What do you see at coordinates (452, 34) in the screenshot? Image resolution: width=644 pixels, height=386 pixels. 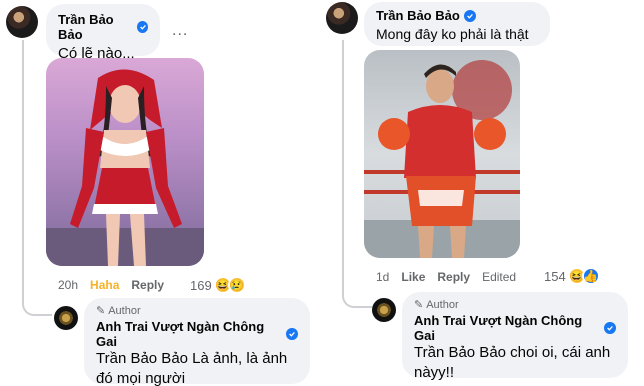 I see `comment-text: Mong đây ko phải là thật` at bounding box center [452, 34].